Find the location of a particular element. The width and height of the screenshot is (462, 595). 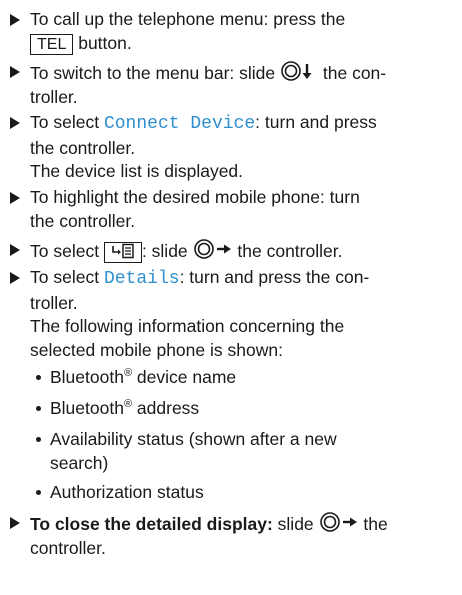

step-select-options: To select : slide the controller. is located at coordinates (234, 251).